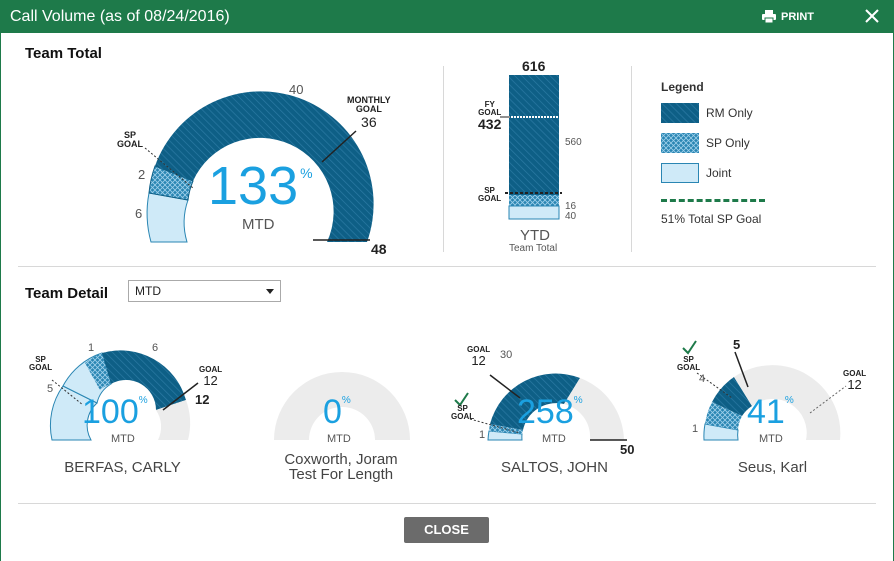  Describe the element at coordinates (260, 186) in the screenshot. I see `team-total-percent: 133%` at that location.